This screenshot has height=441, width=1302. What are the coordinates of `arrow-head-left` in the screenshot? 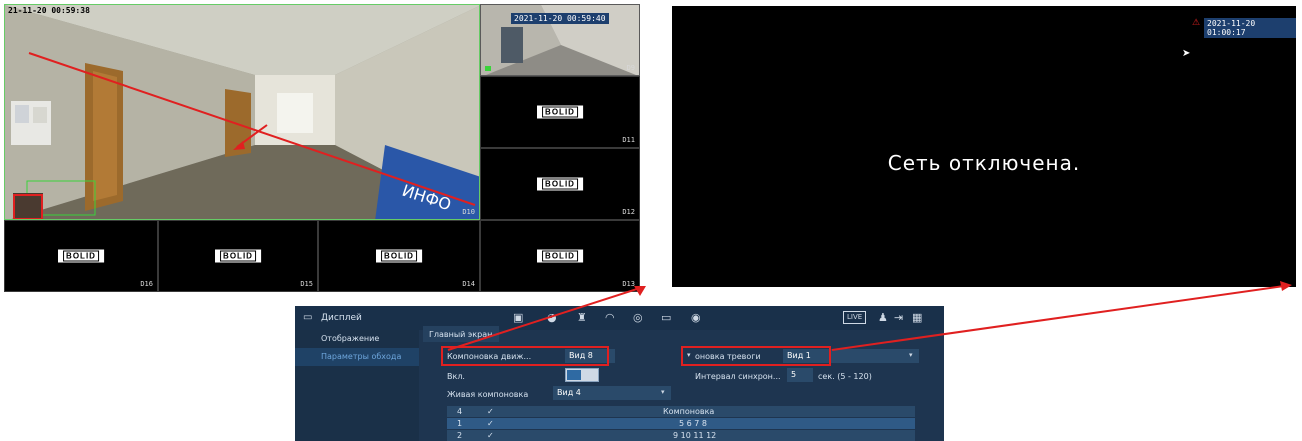 It's located at (640, 291).